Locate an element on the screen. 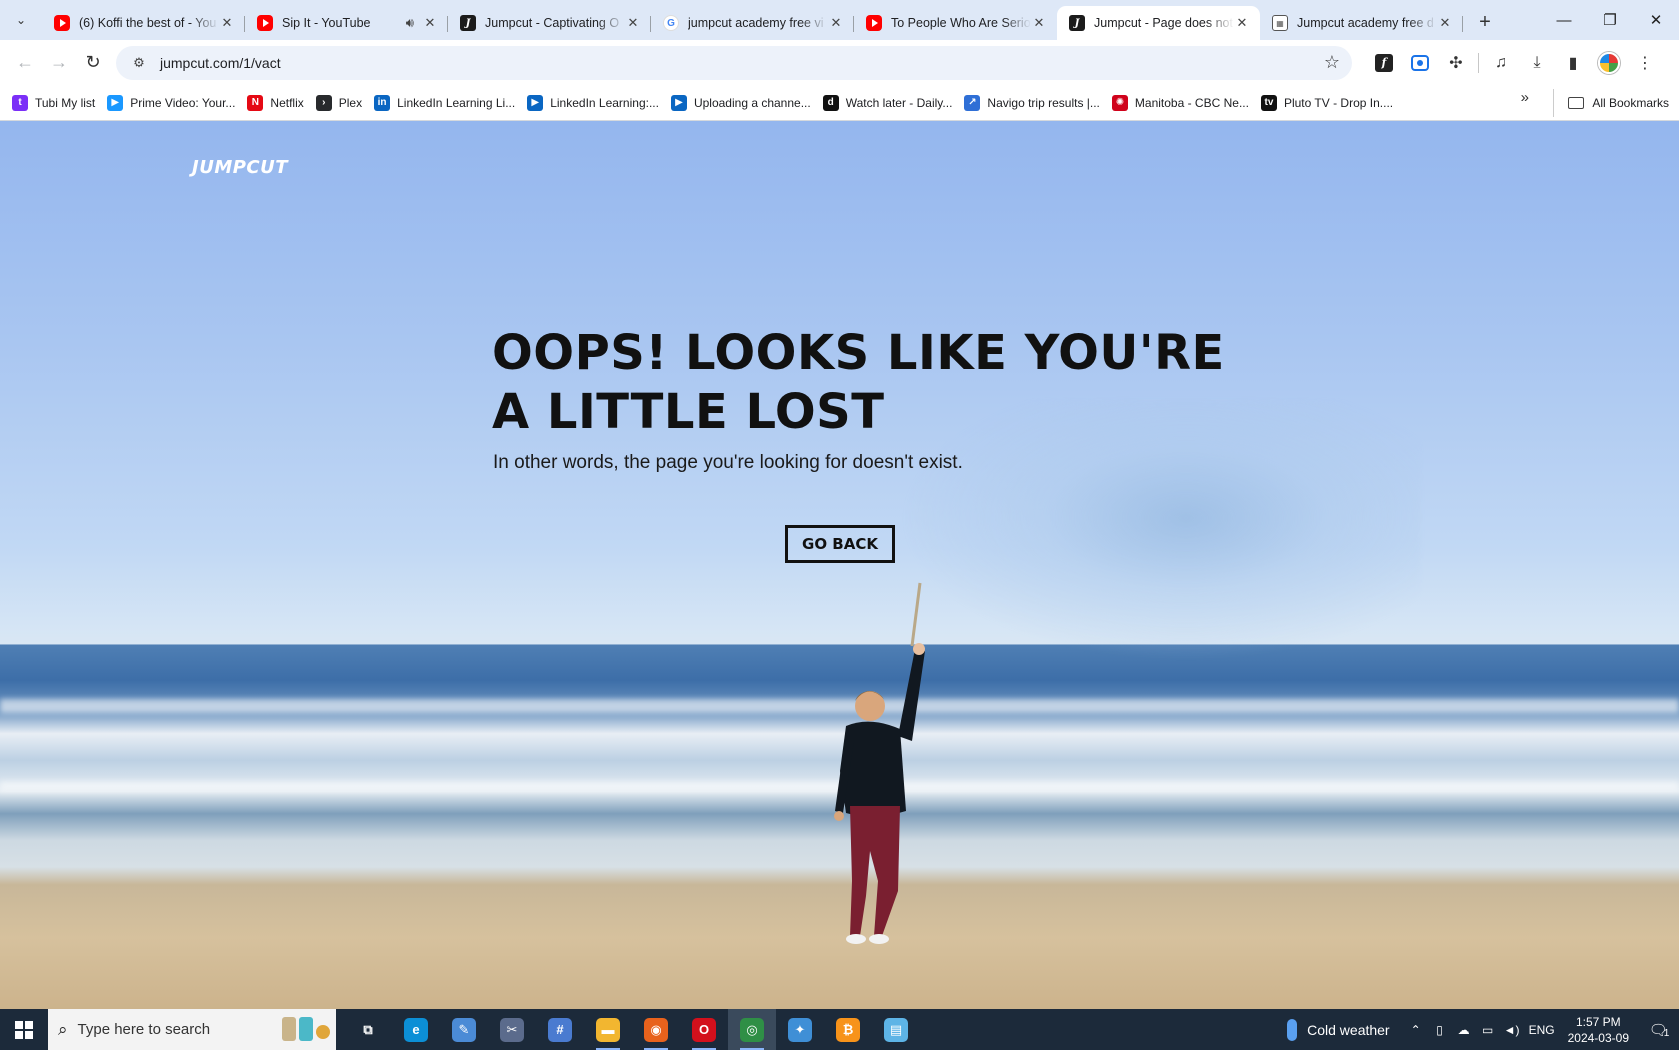  media-controls-icon: ♫ is located at coordinates (1501, 63).